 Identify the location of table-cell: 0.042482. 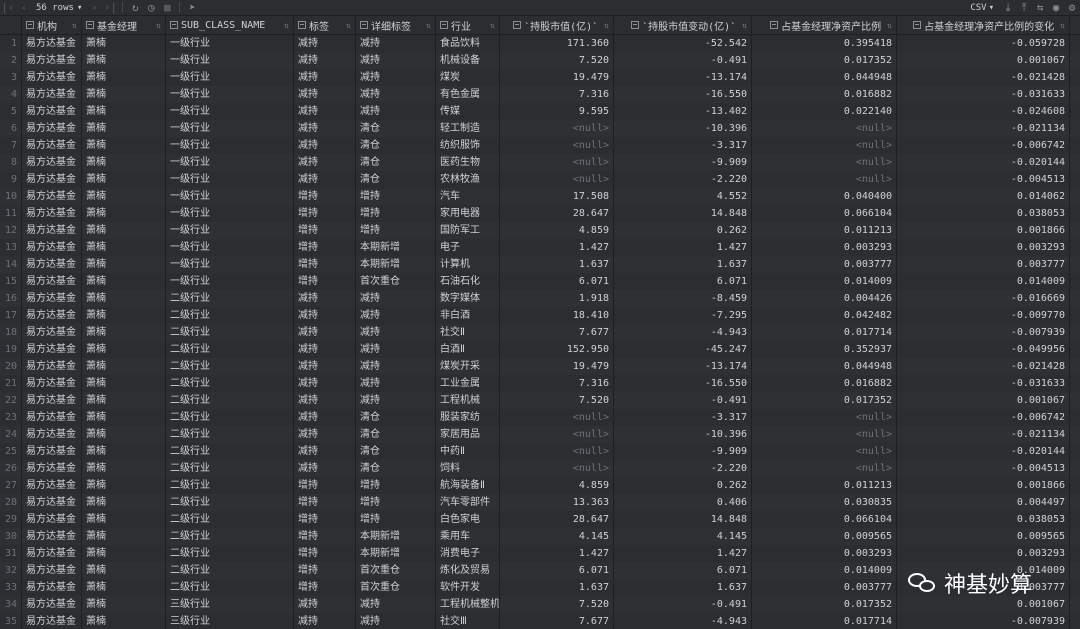
(824, 315).